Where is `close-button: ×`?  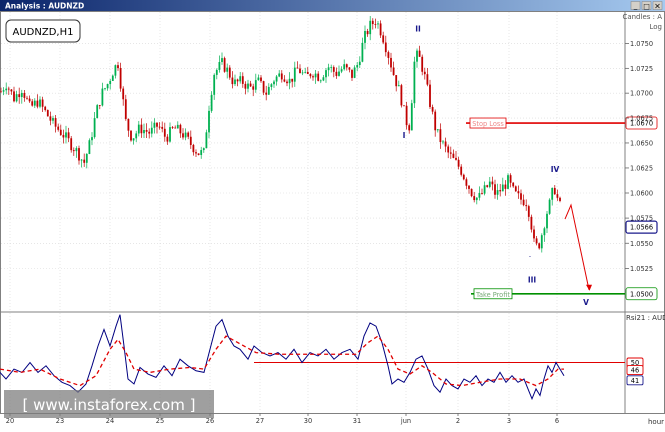 close-button: × is located at coordinates (657, 6).